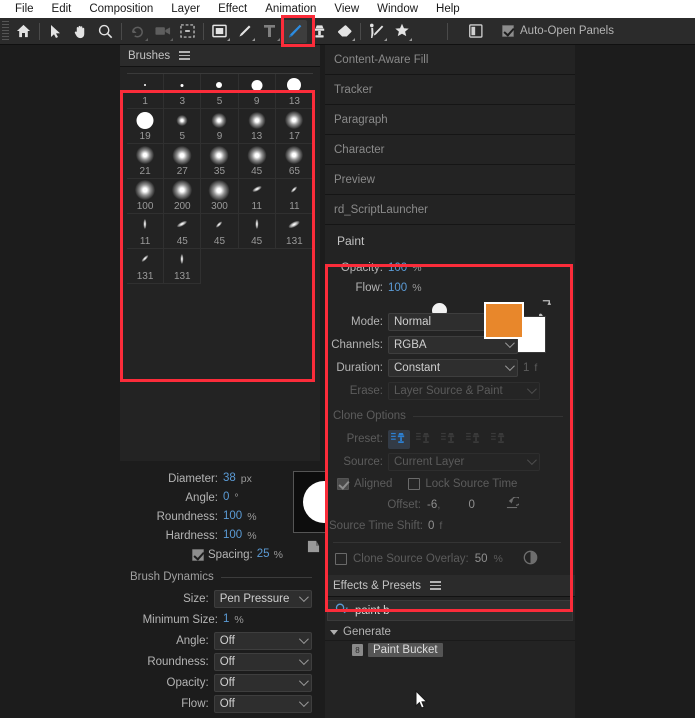 This screenshot has width=695, height=718. What do you see at coordinates (204, 478) in the screenshot?
I see `diameter-row: Diameter: 38 px` at bounding box center [204, 478].